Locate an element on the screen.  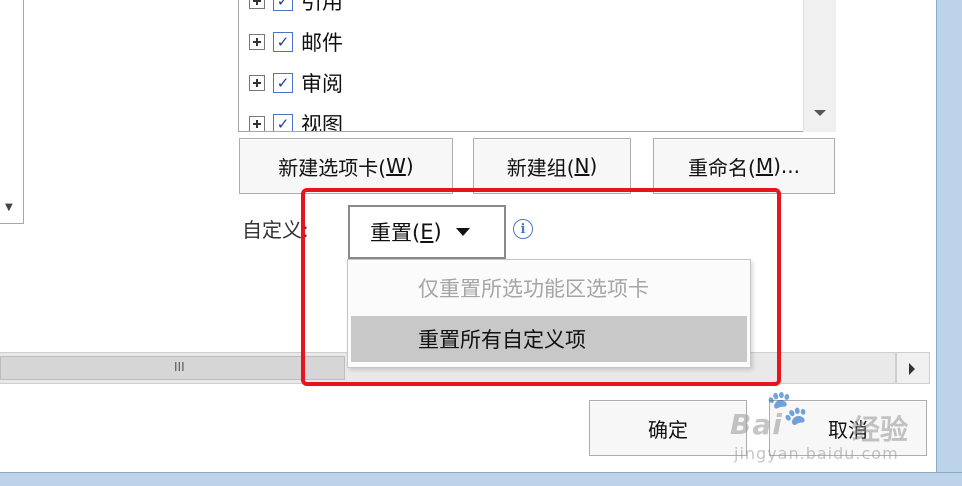
window-right-edge is located at coordinates (949, 243).